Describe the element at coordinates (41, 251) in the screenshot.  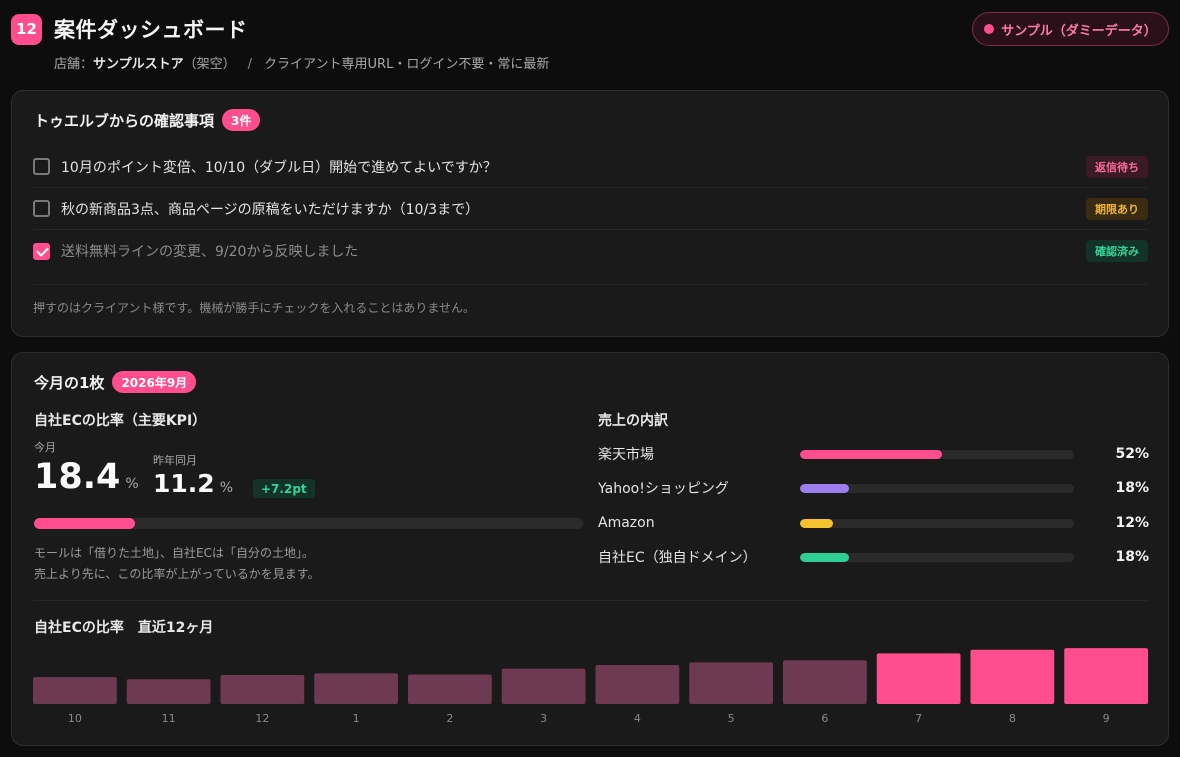
I see `todo-checkbox-checked` at that location.